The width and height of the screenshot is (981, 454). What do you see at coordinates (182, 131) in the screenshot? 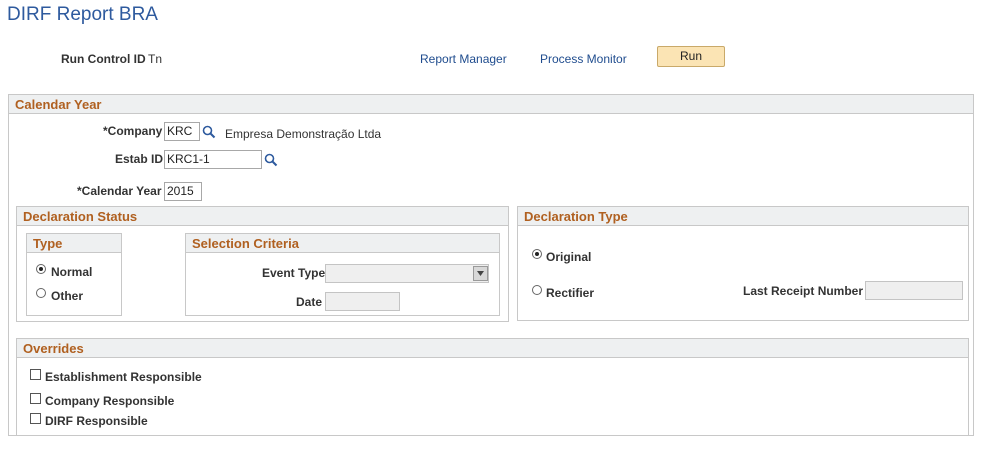
I see `company-input: KRC` at bounding box center [182, 131].